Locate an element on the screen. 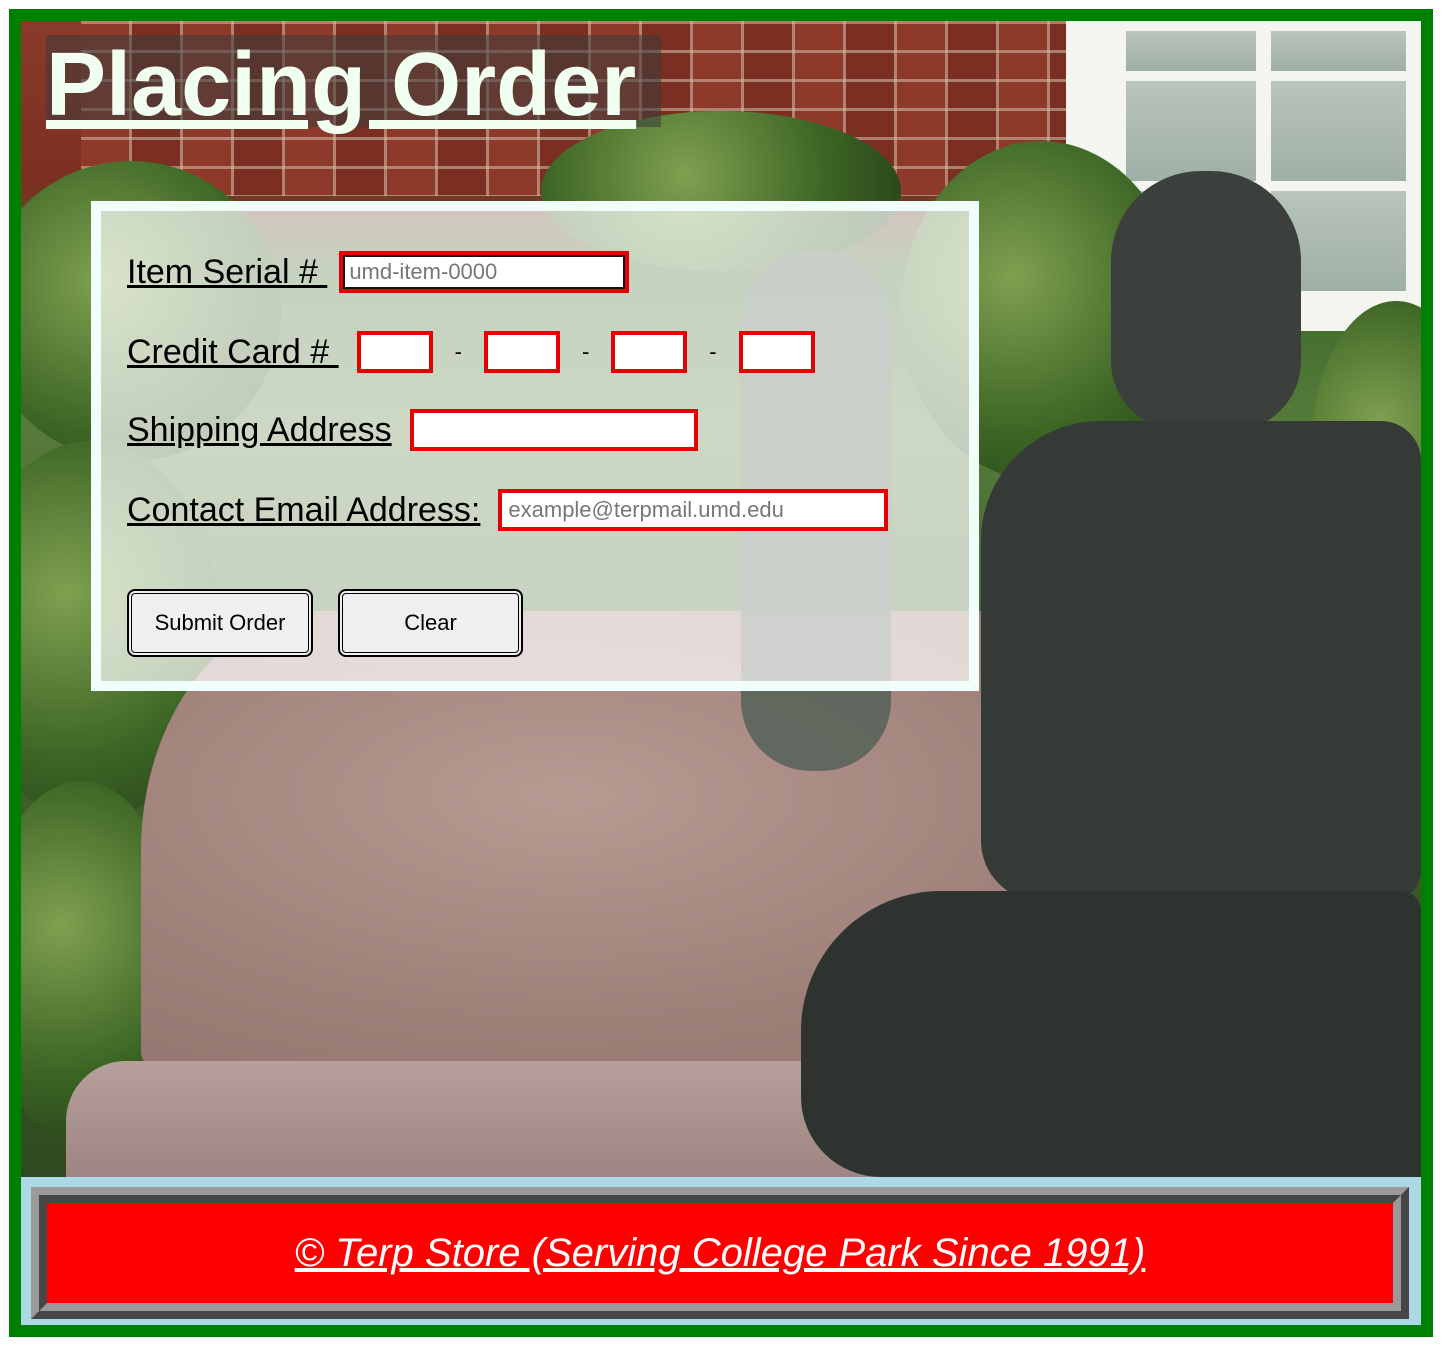 The width and height of the screenshot is (1442, 1347). clear-button: Clear is located at coordinates (430, 623).